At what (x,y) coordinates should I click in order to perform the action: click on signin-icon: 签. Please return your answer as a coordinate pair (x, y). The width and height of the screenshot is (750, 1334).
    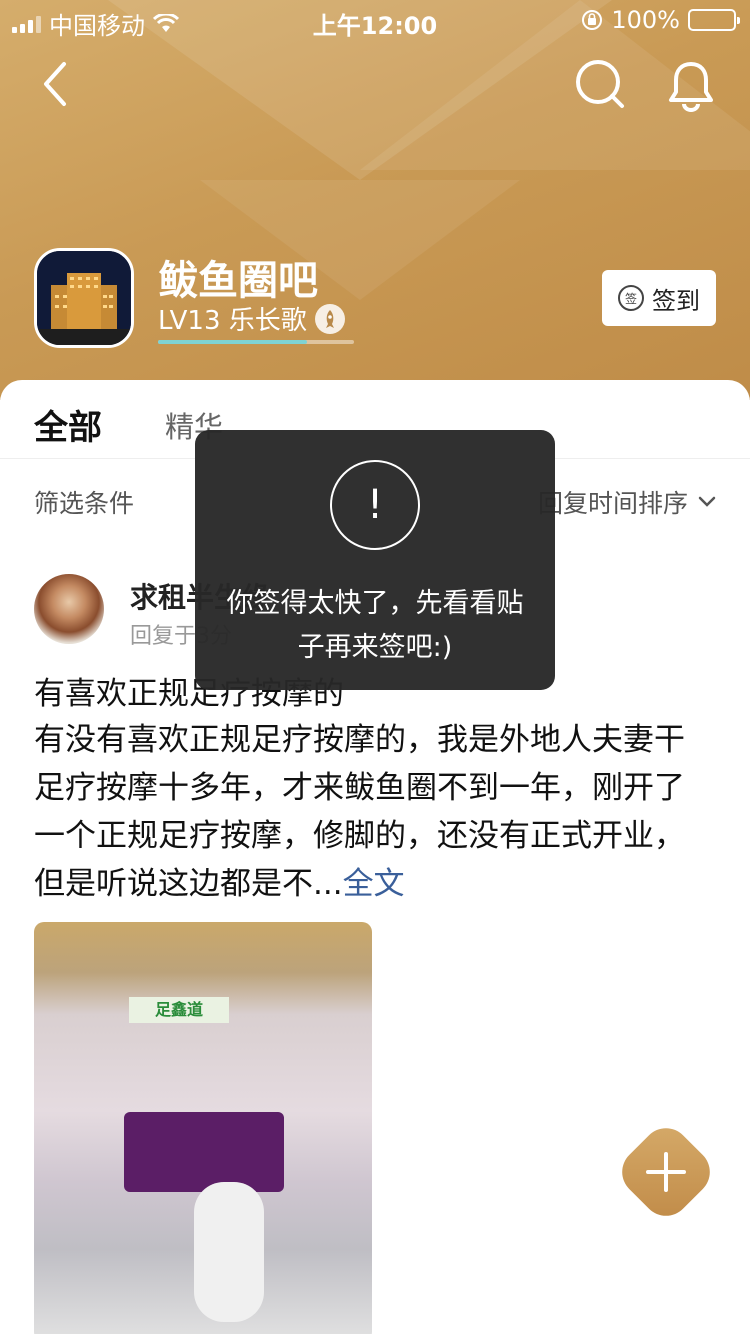
    Looking at the image, I should click on (631, 298).